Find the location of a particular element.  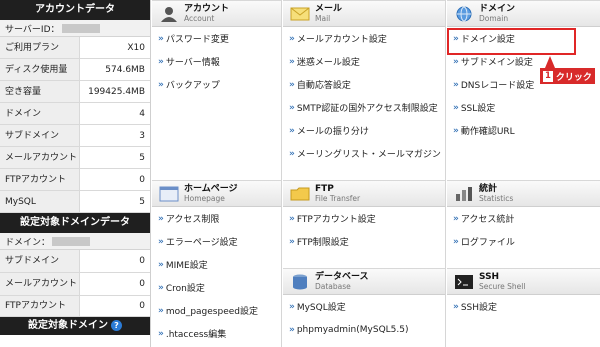

link-password-change: » パスワード変更 is located at coordinates (216, 38).